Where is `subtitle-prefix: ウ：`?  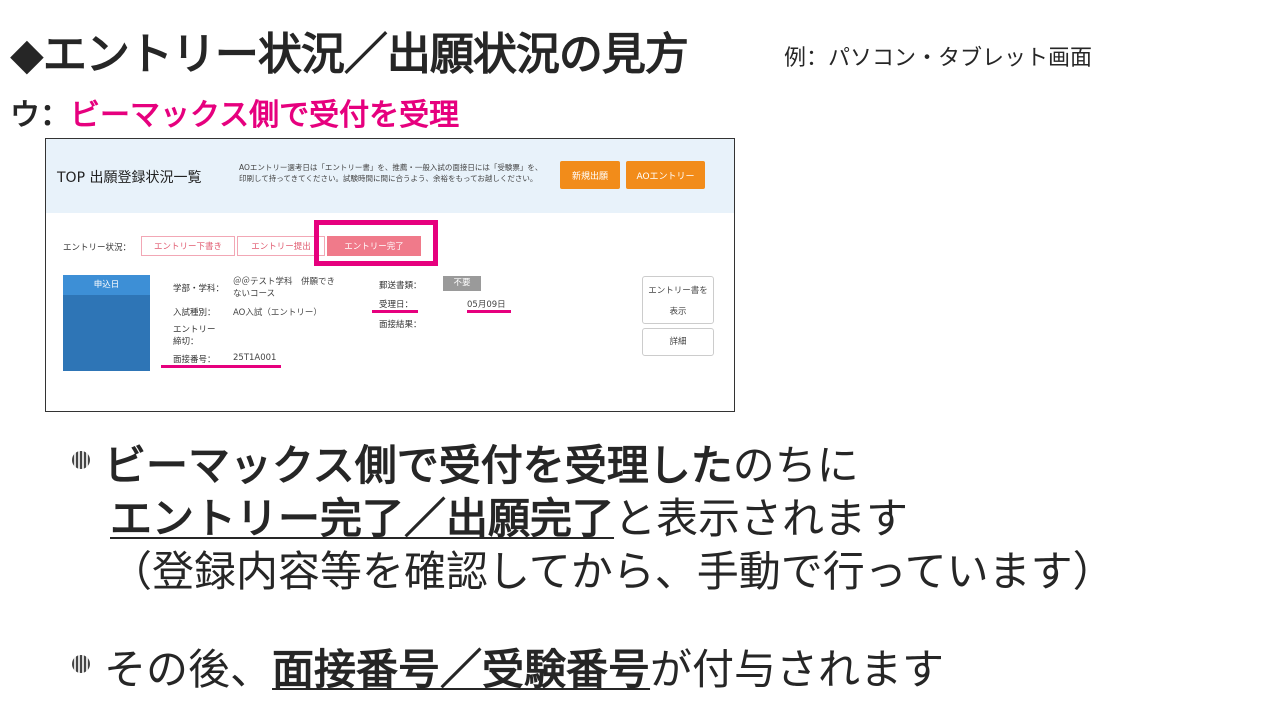 subtitle-prefix: ウ： is located at coordinates (40, 115).